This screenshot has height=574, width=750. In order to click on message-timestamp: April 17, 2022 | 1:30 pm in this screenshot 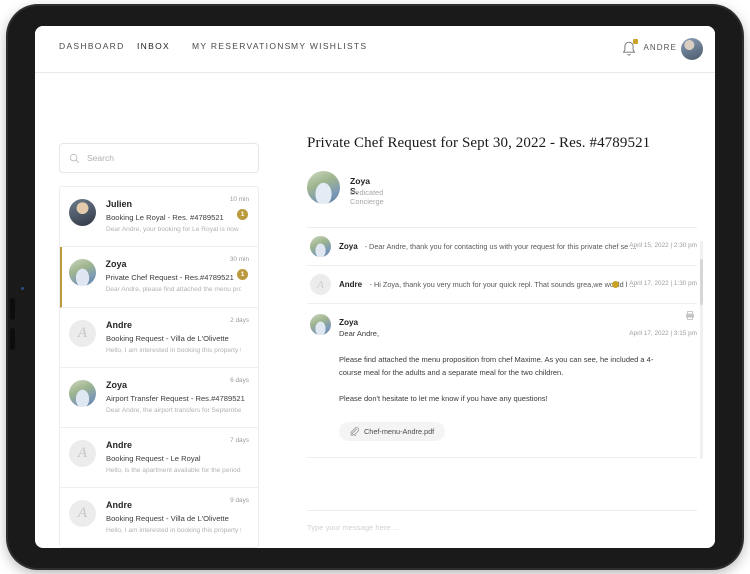, I will do `click(663, 283)`.